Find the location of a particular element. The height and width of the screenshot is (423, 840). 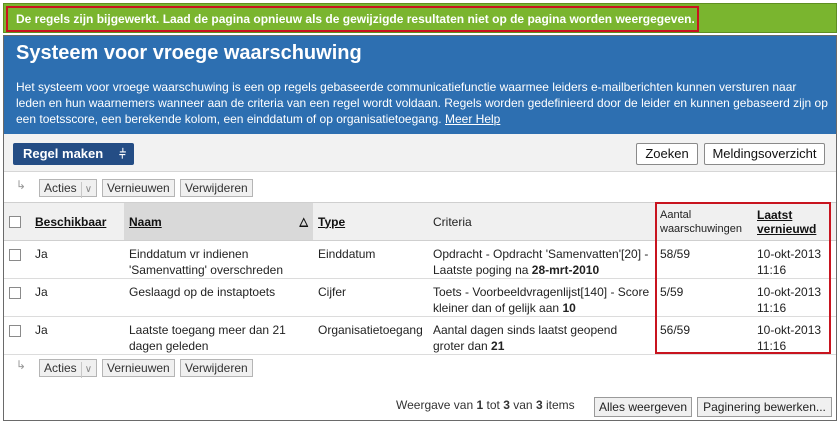

page-title: Systeem voor vroege waarschuwing is located at coordinates (189, 53).